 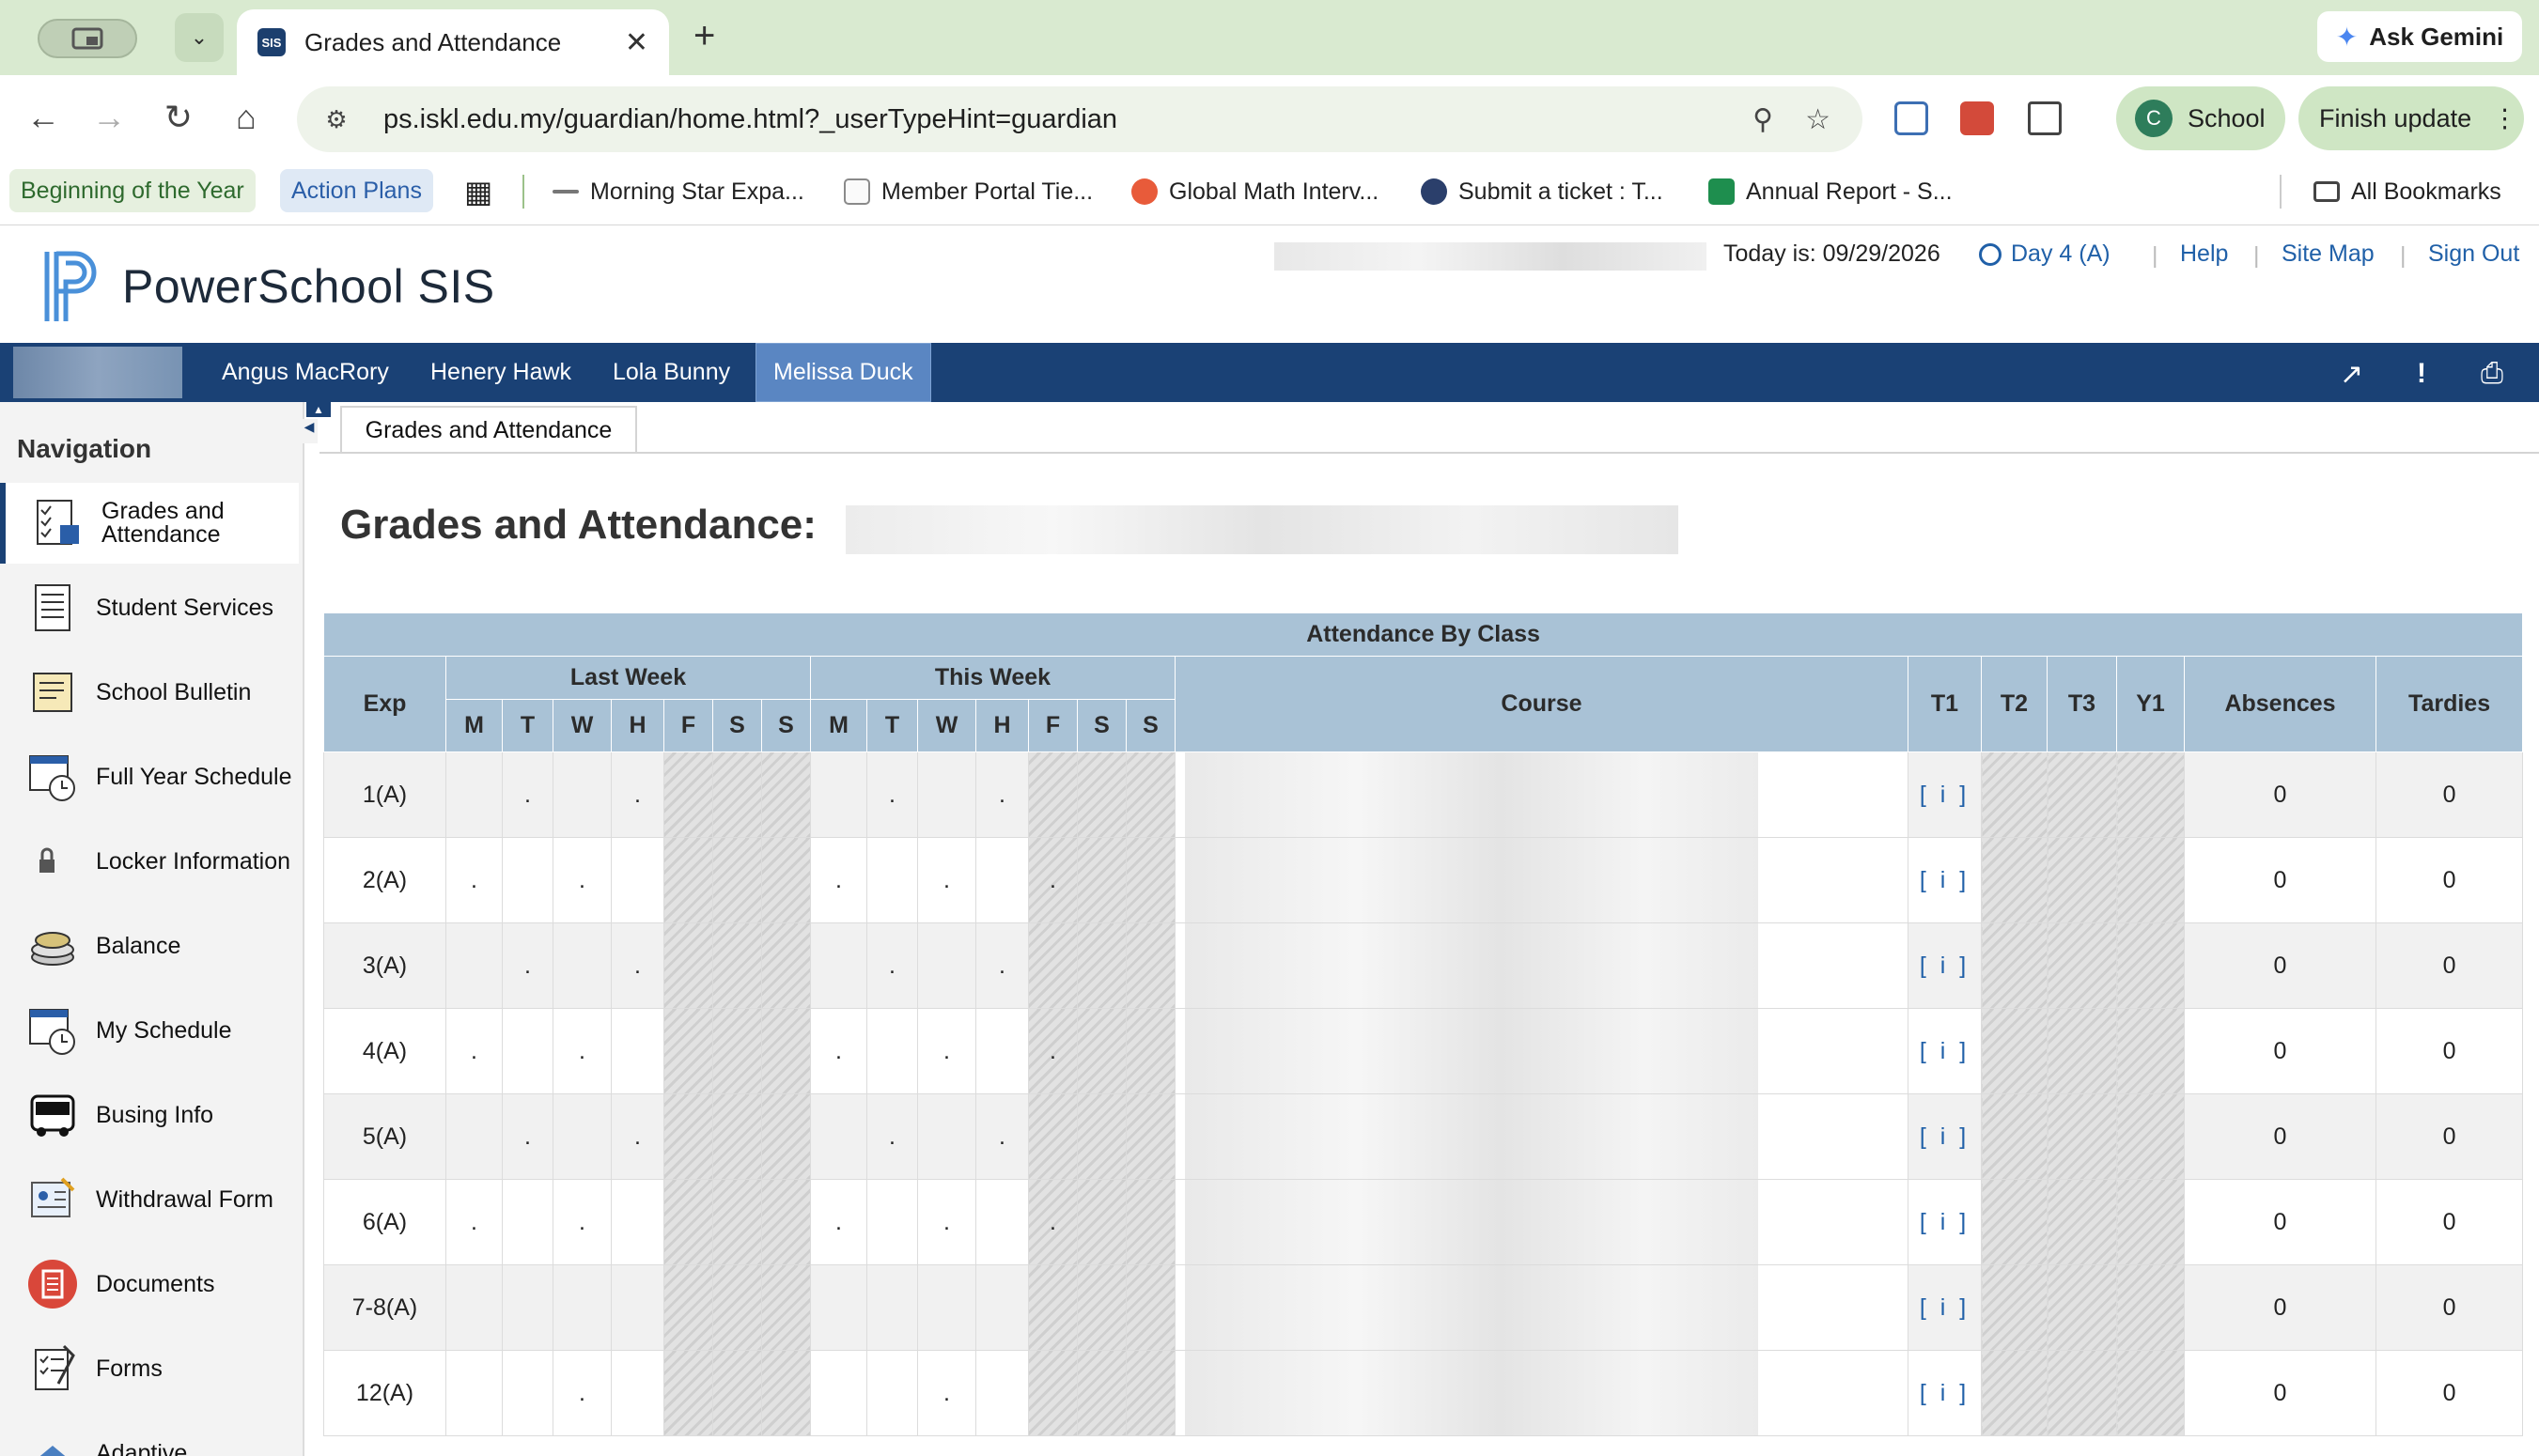 I want to click on reload-icon: ↻, so click(x=179, y=117).